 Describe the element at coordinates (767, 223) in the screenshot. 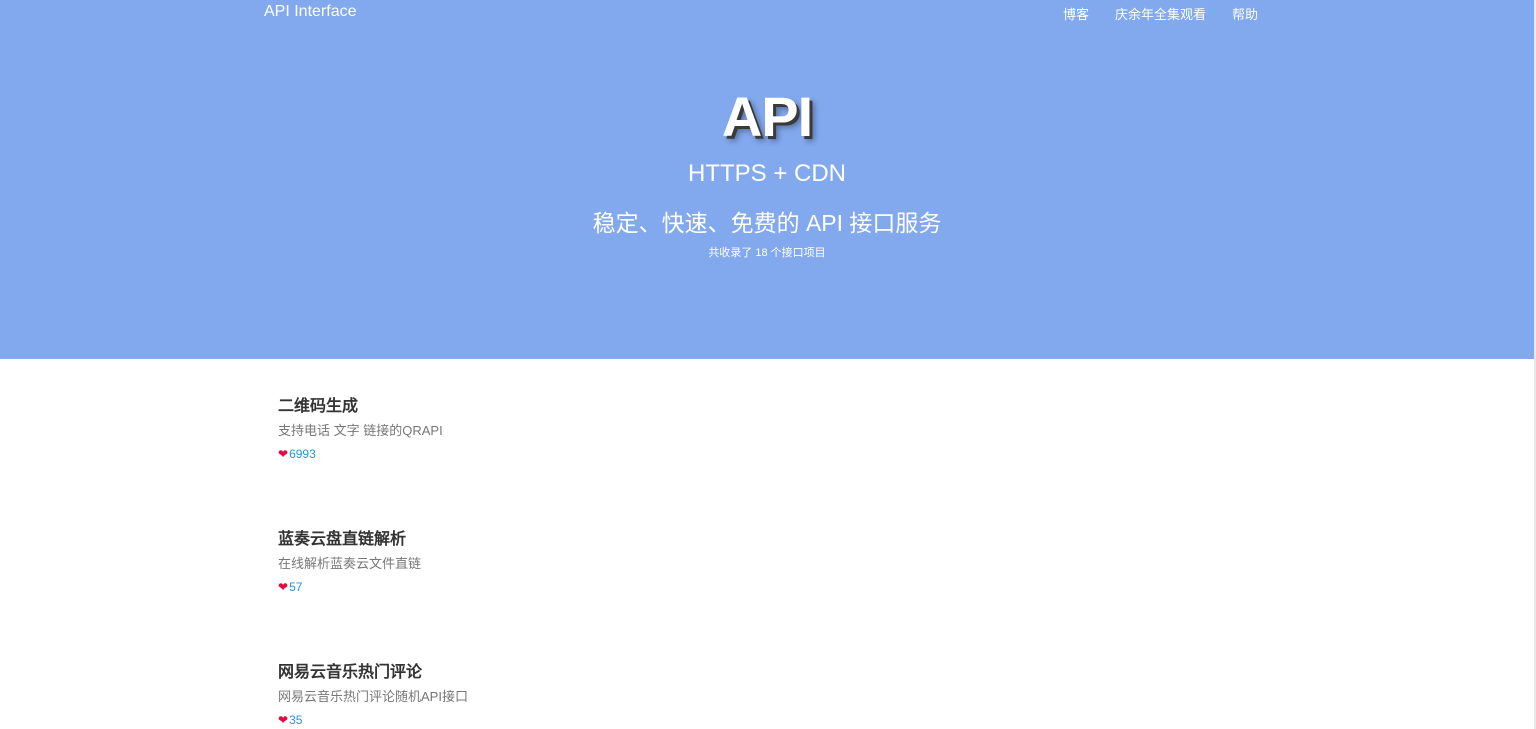

I see `hero-tagline: 稳定、快速、免费的 API 接口服务` at that location.